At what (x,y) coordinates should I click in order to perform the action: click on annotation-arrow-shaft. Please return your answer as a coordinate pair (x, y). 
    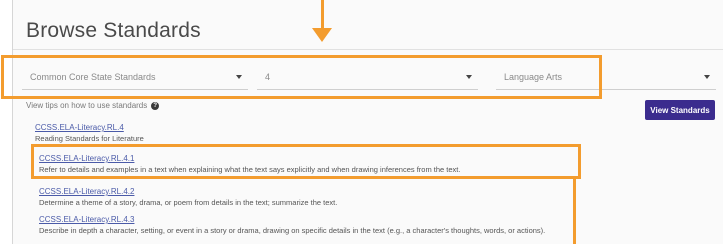
    Looking at the image, I should click on (322, 15).